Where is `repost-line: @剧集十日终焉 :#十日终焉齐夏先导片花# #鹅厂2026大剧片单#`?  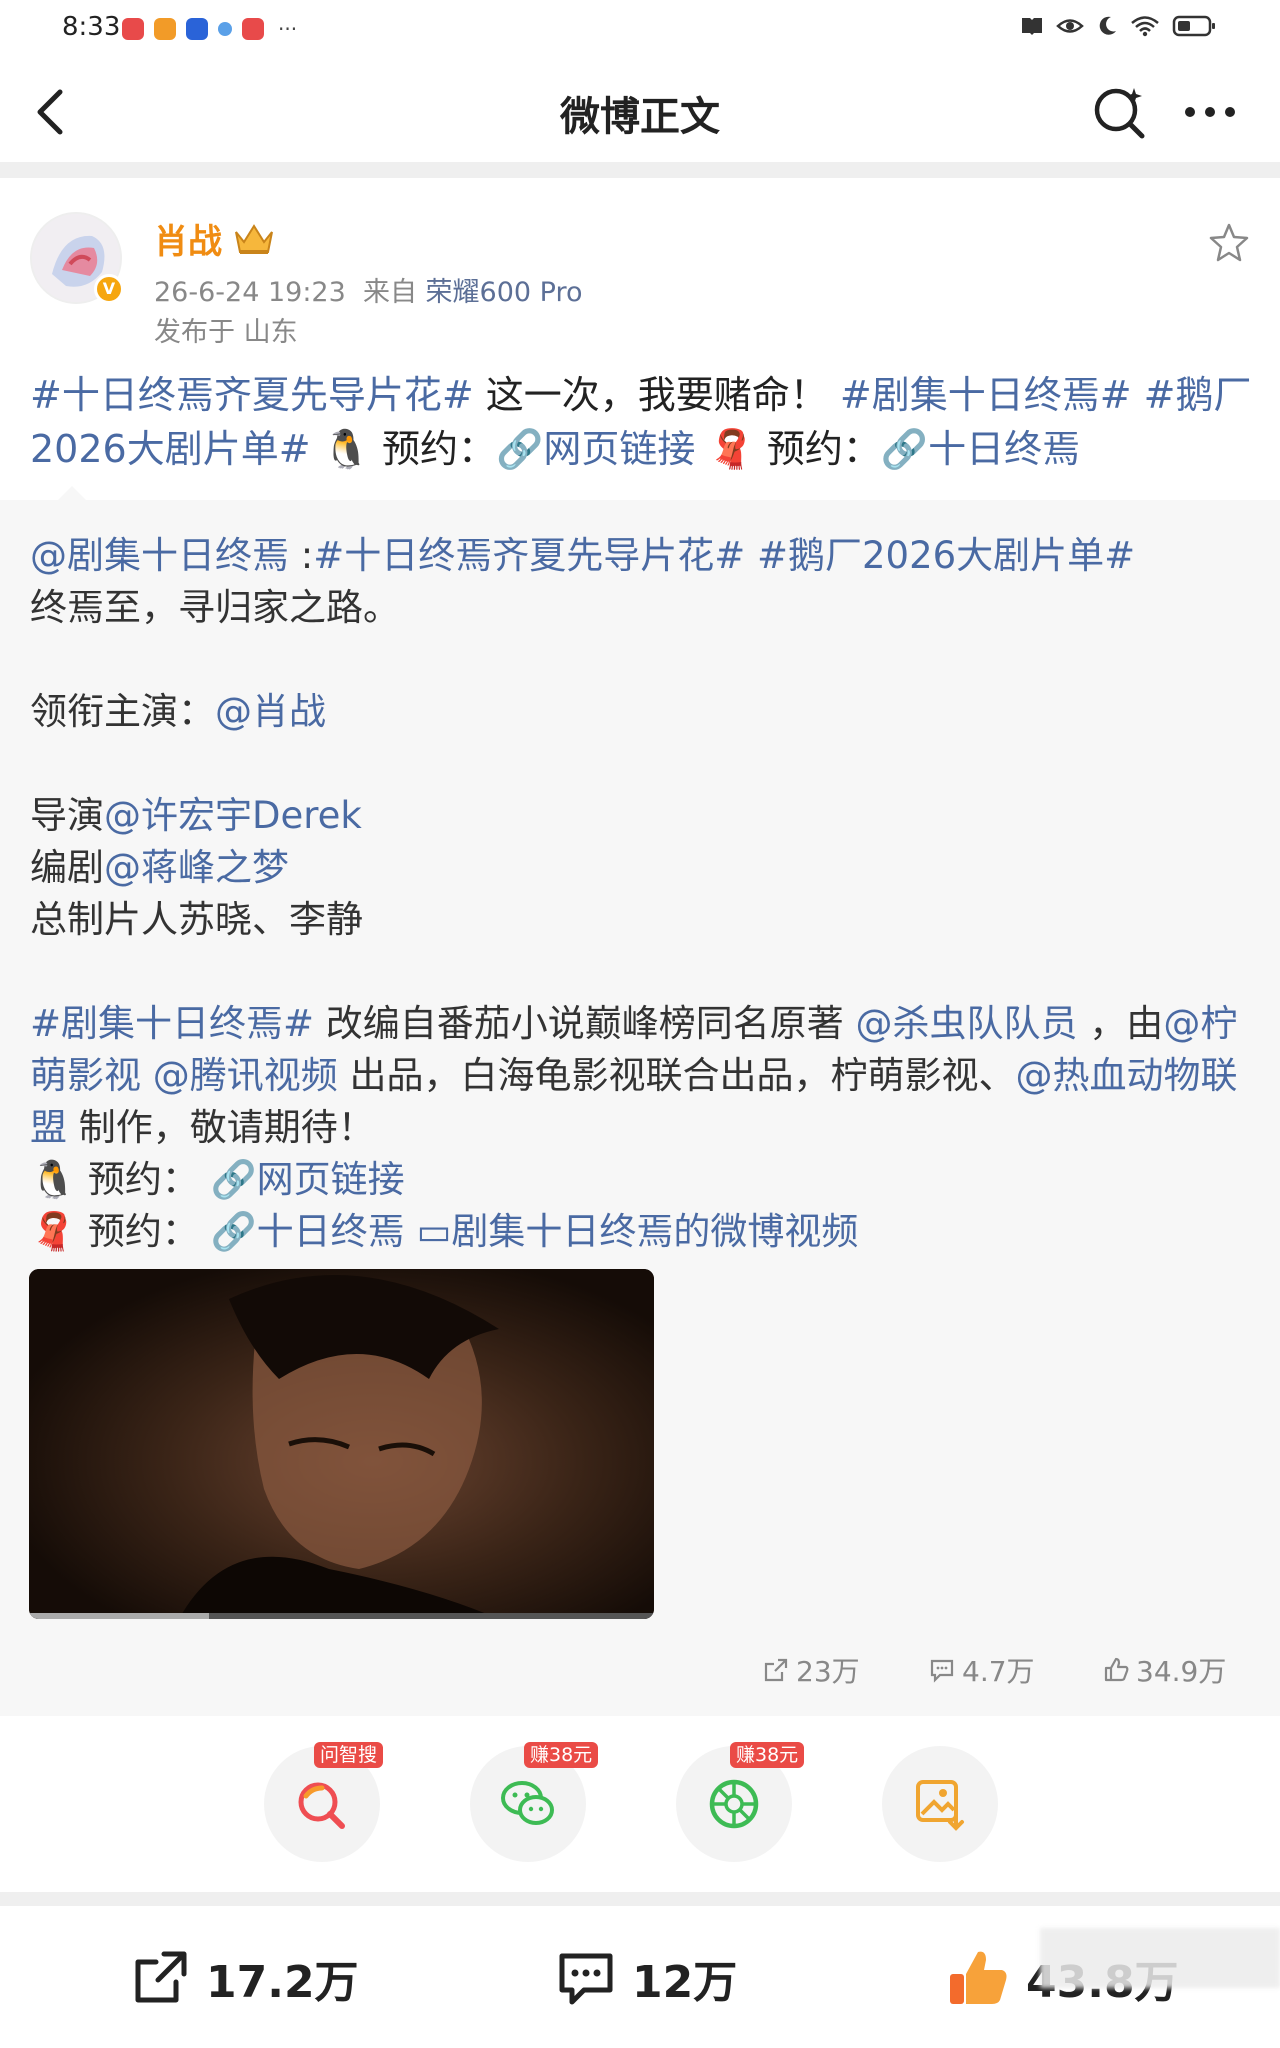 repost-line: @剧集十日终焉 :#十日终焉齐夏先导片花# #鹅厂2026大剧片单# is located at coordinates (642, 556).